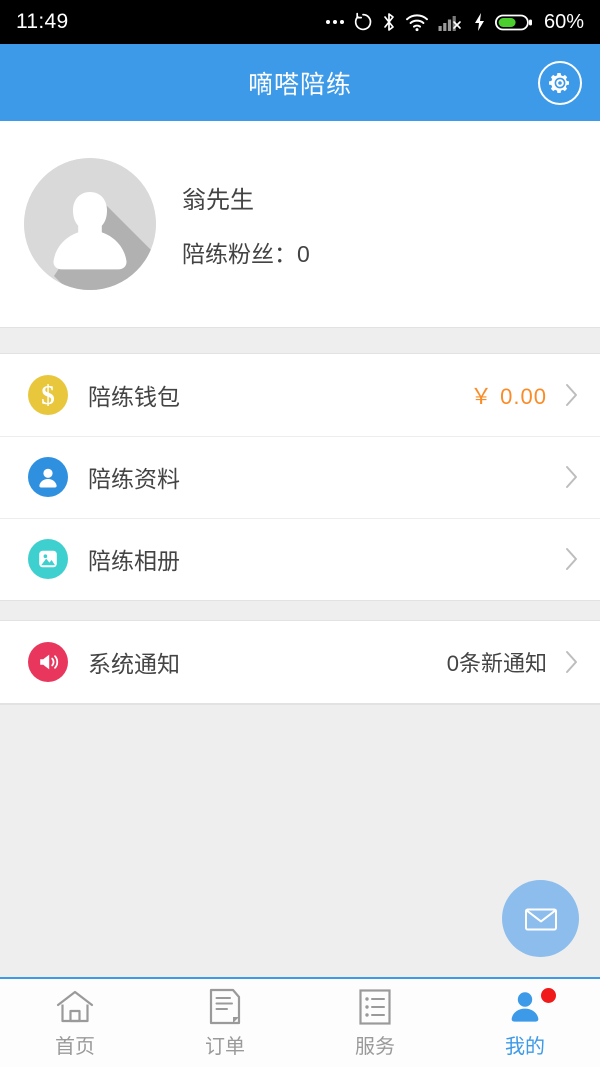 The width and height of the screenshot is (600, 1067). I want to click on menu-label-album: 陪练相册, so click(134, 561).